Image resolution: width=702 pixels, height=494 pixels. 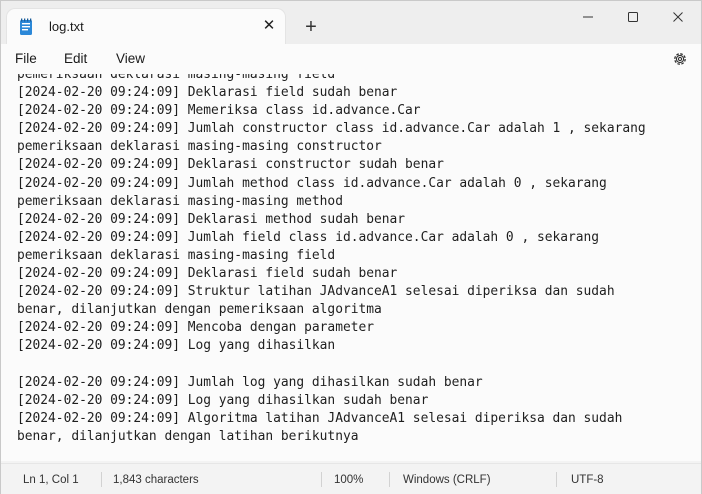 What do you see at coordinates (26, 58) in the screenshot?
I see `menu-file: File` at bounding box center [26, 58].